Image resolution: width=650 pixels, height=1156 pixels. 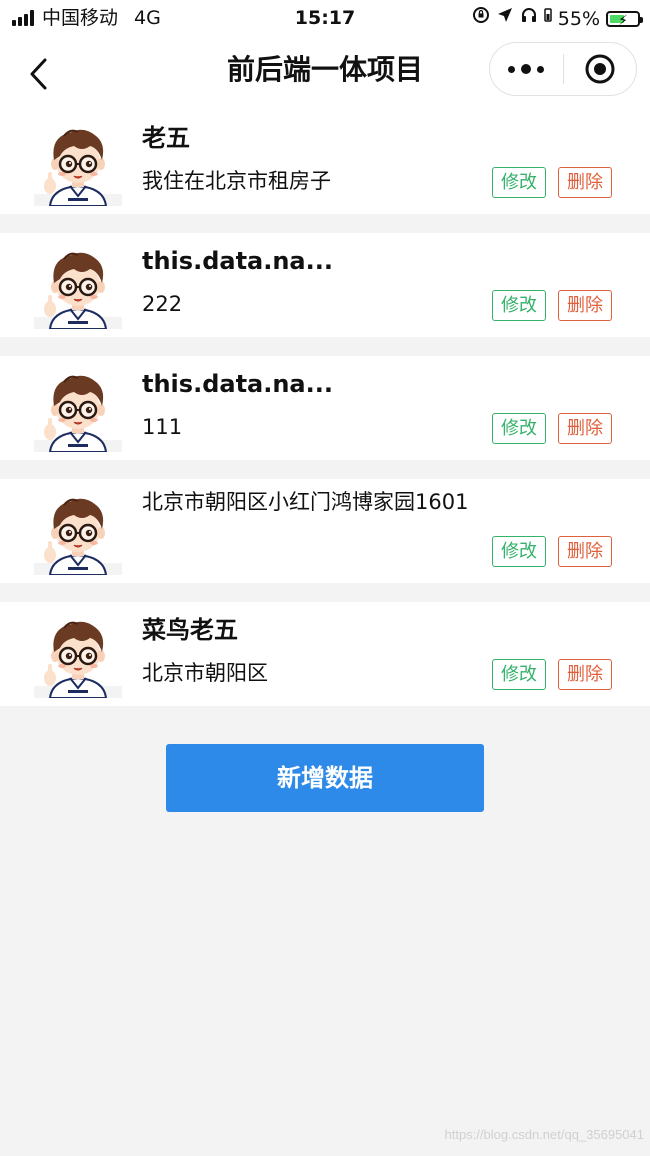 What do you see at coordinates (305, 502) in the screenshot?
I see `item-address: 北京市朝阳区小红门鸿博家园1601` at bounding box center [305, 502].